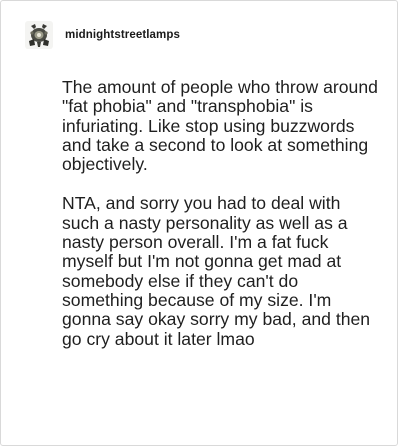 This screenshot has height=448, width=400. What do you see at coordinates (122, 35) in the screenshot?
I see `username: midnightstreetlamps` at bounding box center [122, 35].